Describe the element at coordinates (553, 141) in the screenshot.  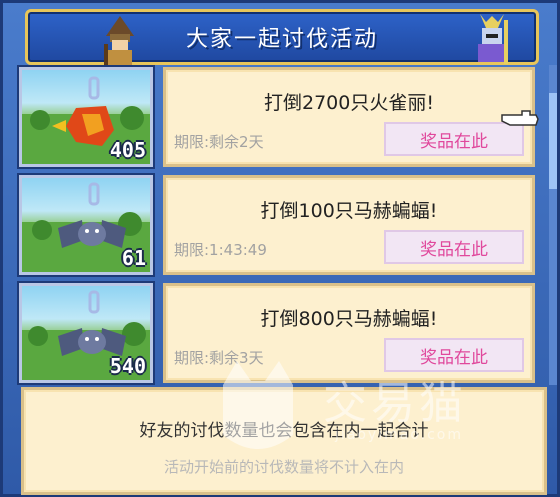
I see `scrollbar-thumb` at that location.